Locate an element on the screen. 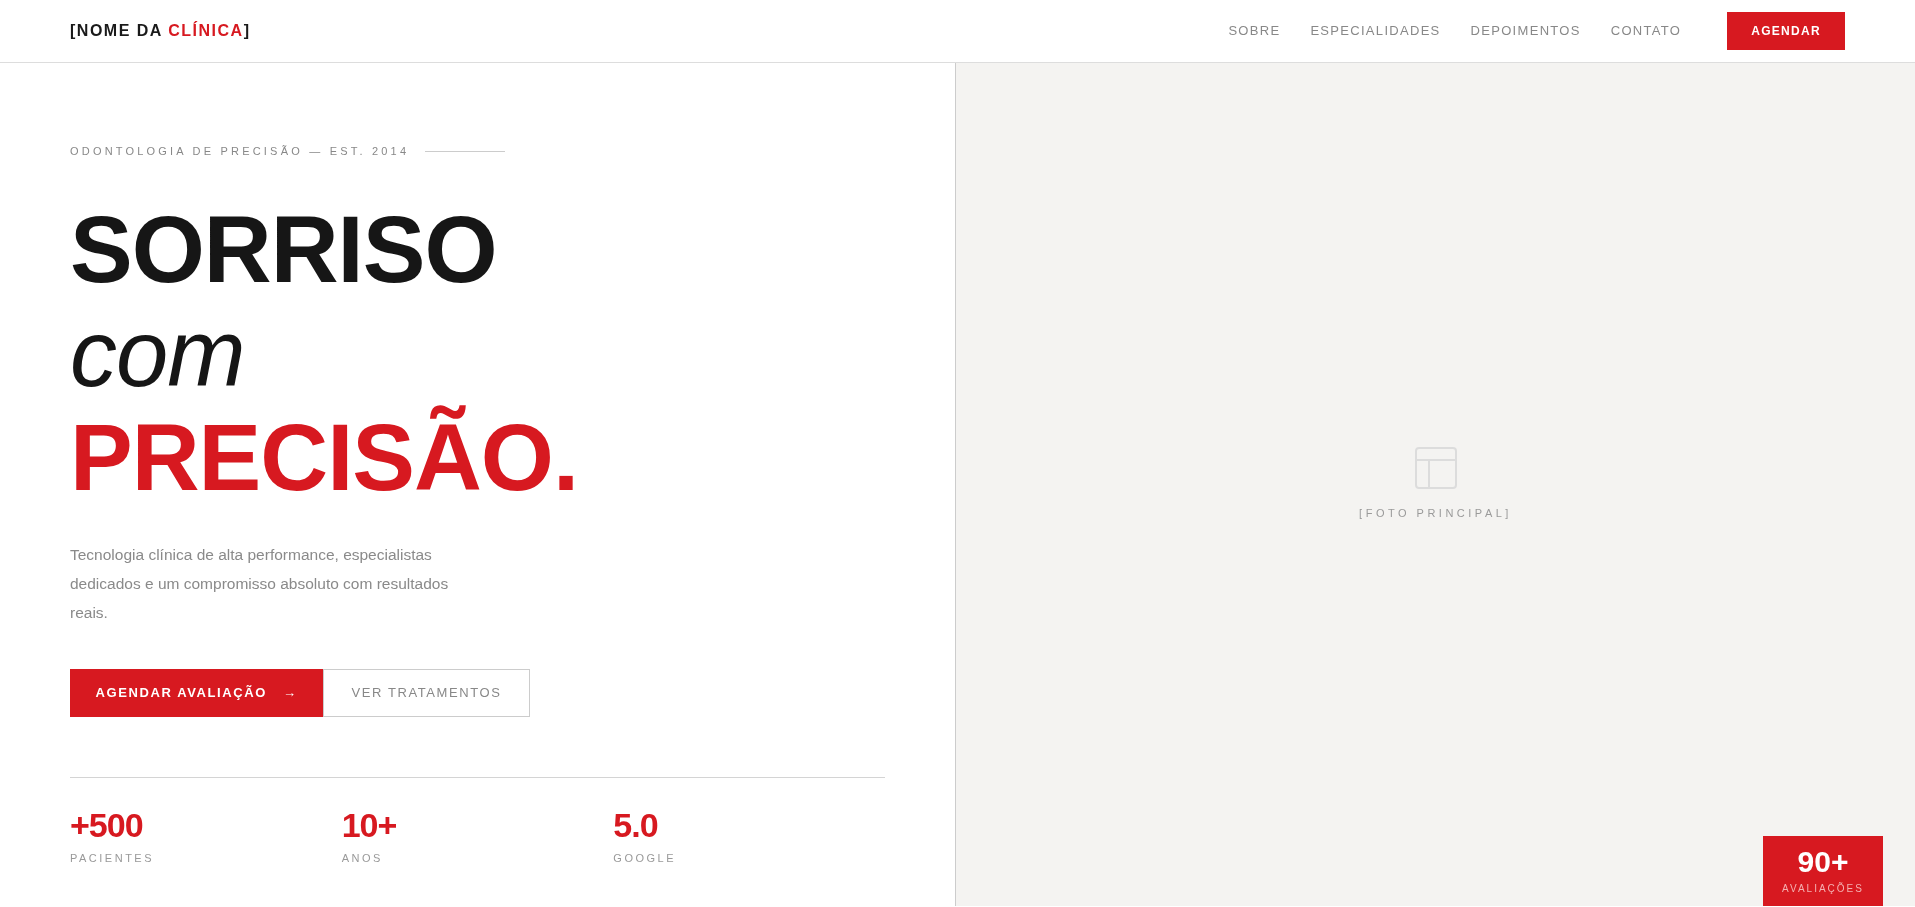 This screenshot has width=1915, height=907. nav-link: DEPOIMENTOS is located at coordinates (1525, 31).